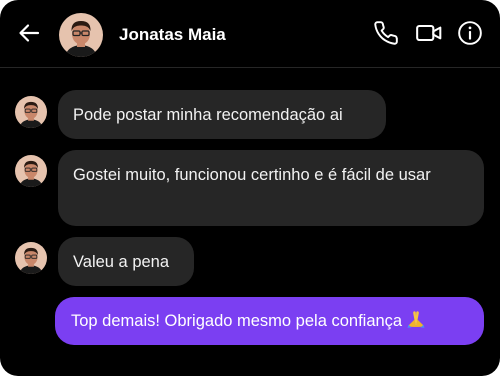 The image size is (500, 376). I want to click on received-message-bubble: Valeu a pena, so click(126, 261).